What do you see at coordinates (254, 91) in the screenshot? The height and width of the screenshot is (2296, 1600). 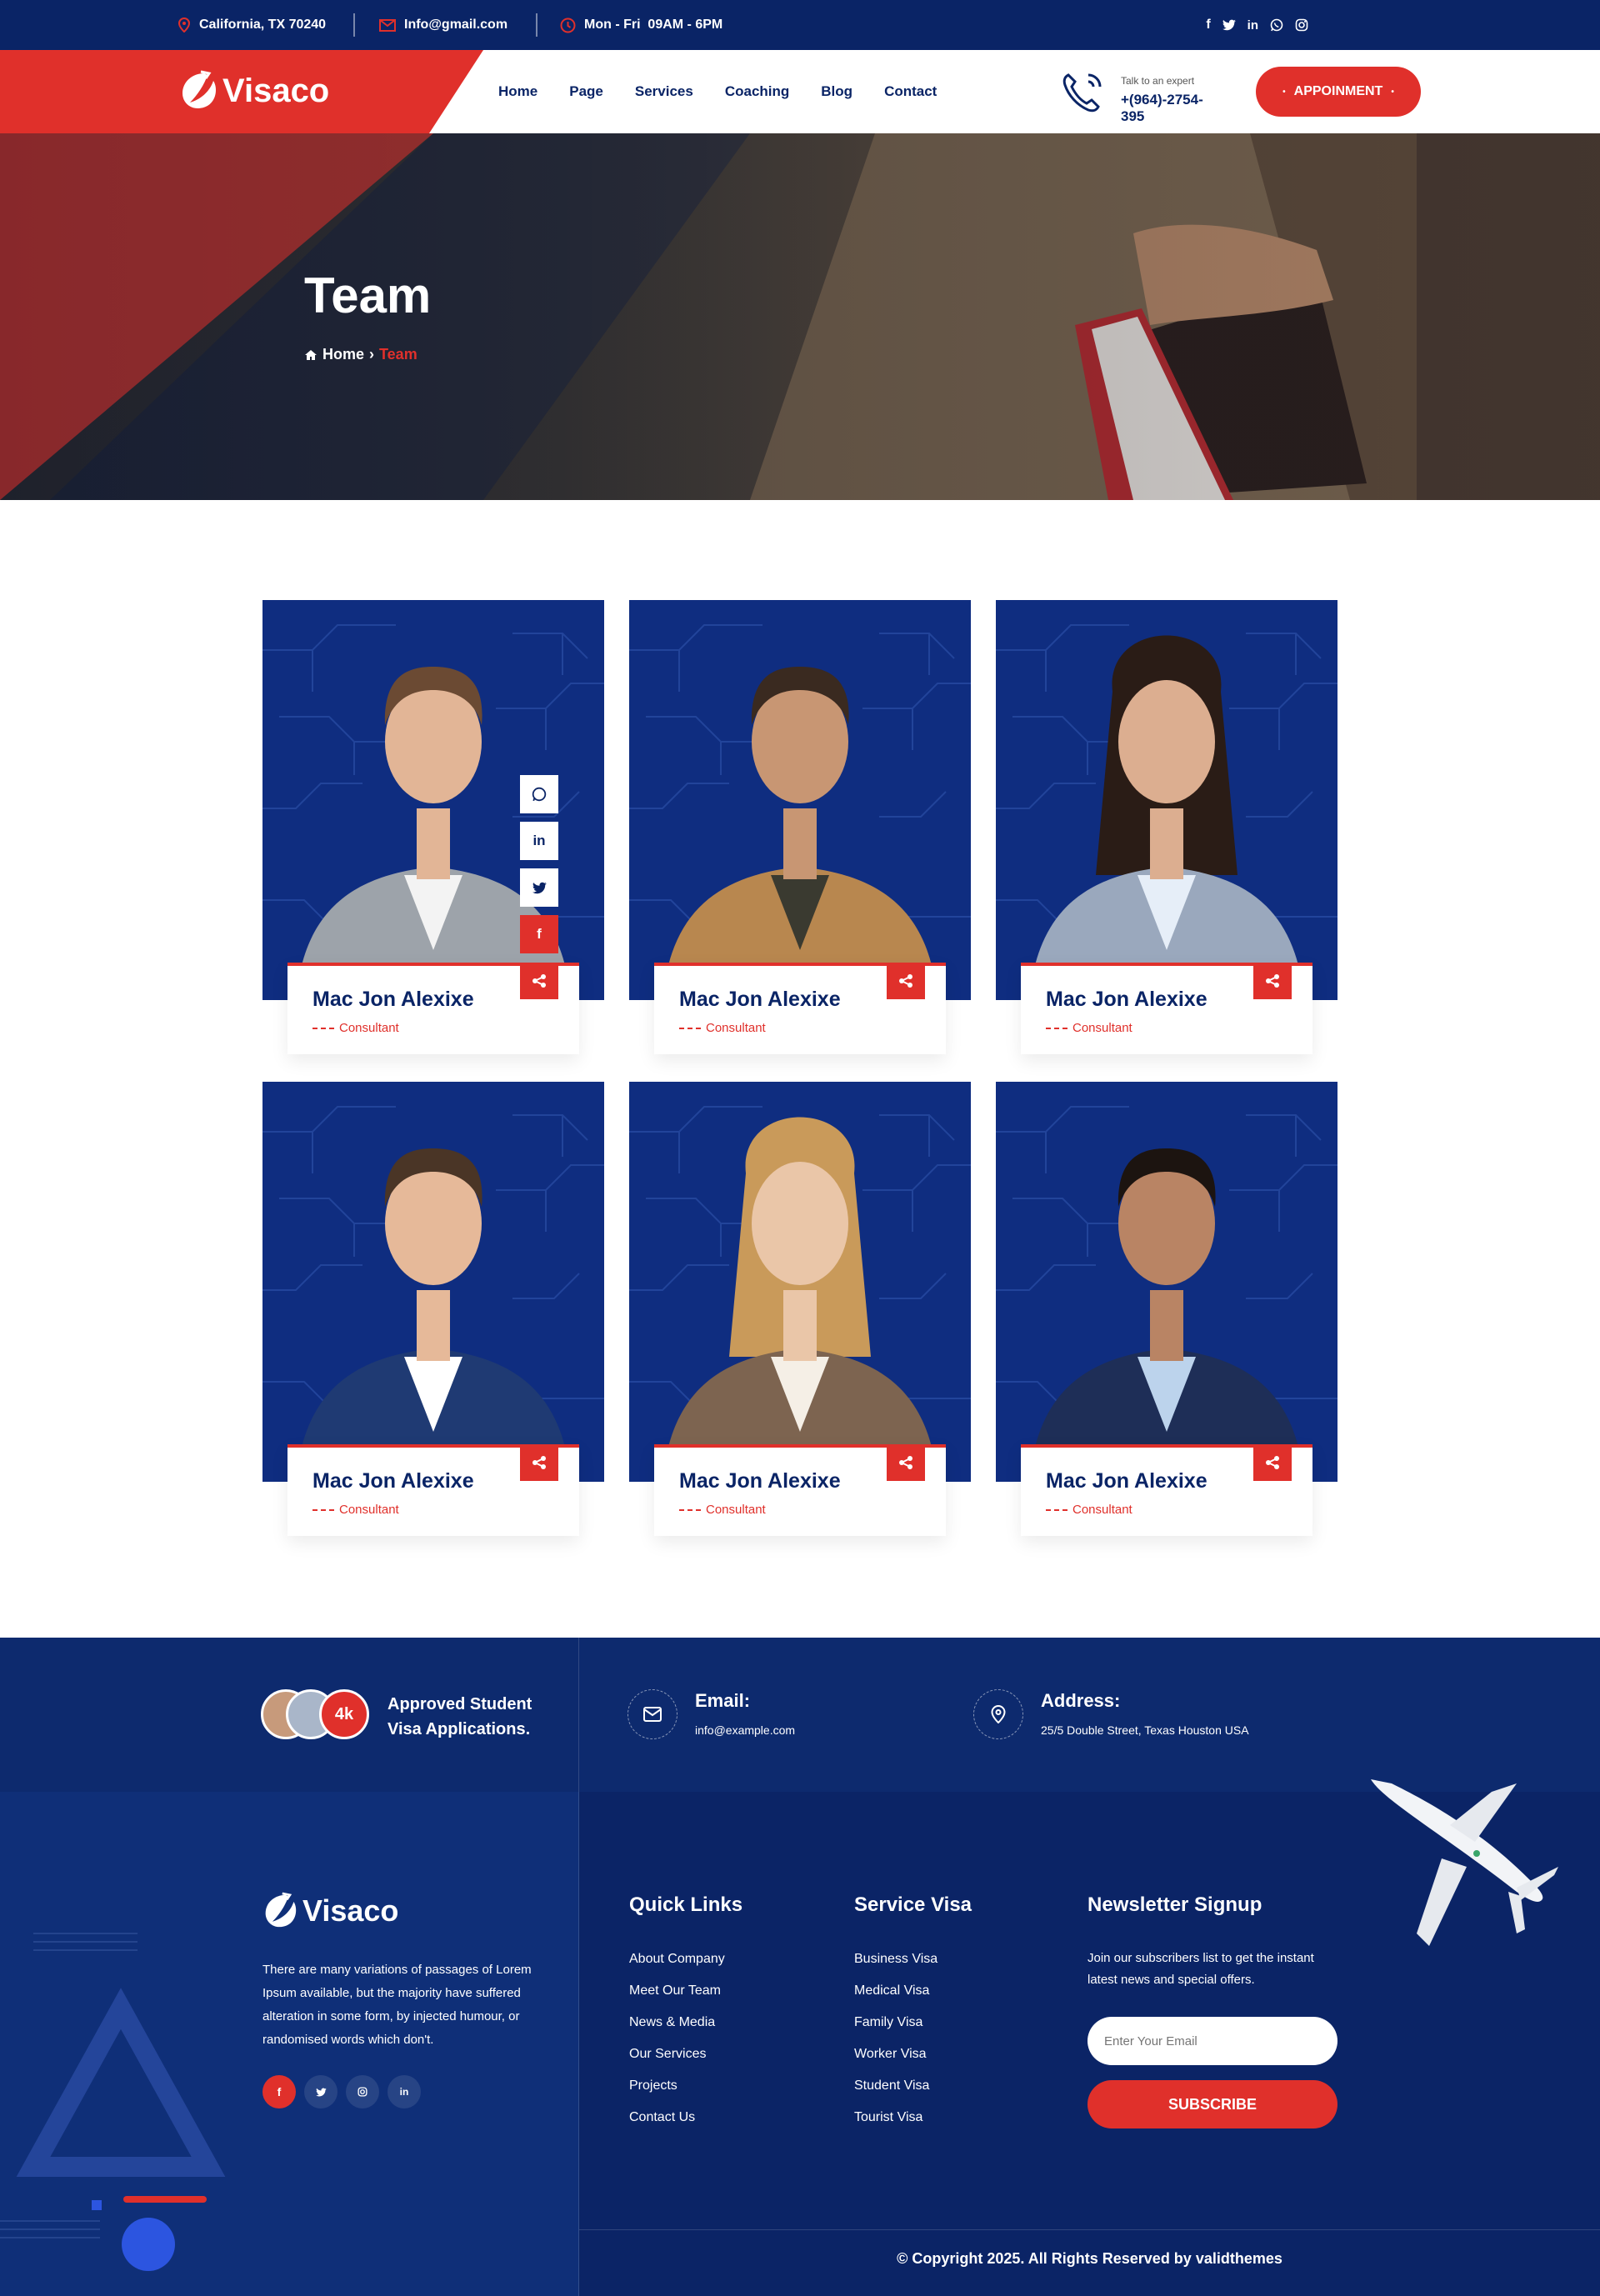 I see `site-logo: Visaco` at bounding box center [254, 91].